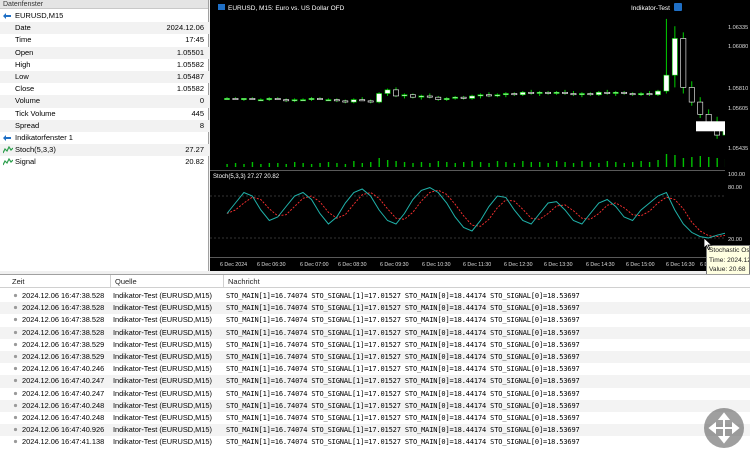  Describe the element at coordinates (475, 213) in the screenshot. I see `stoch-signal-line` at that location.